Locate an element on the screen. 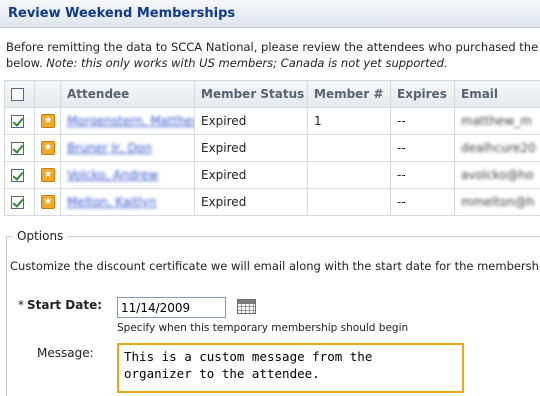 Image resolution: width=540 pixels, height=396 pixels. calendar-icon is located at coordinates (246, 306).